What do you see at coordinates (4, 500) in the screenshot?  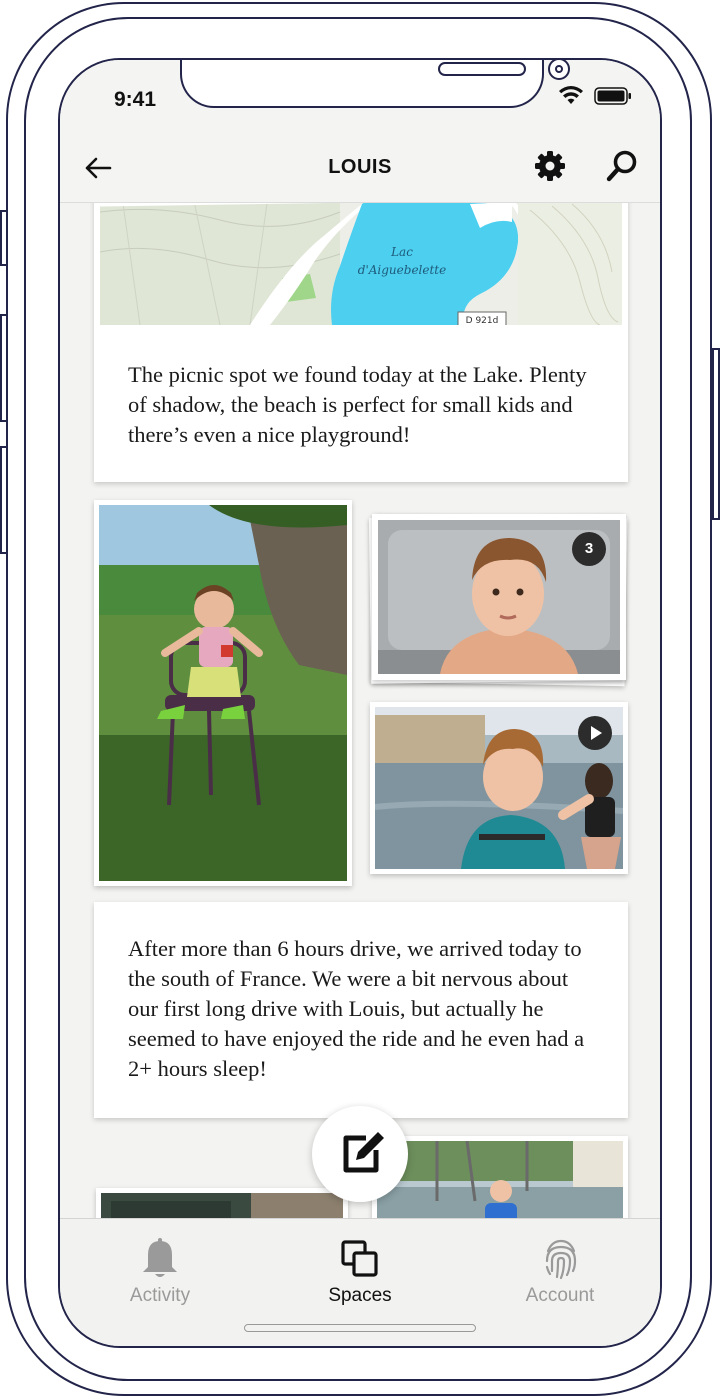 I see `volume-down-button` at bounding box center [4, 500].